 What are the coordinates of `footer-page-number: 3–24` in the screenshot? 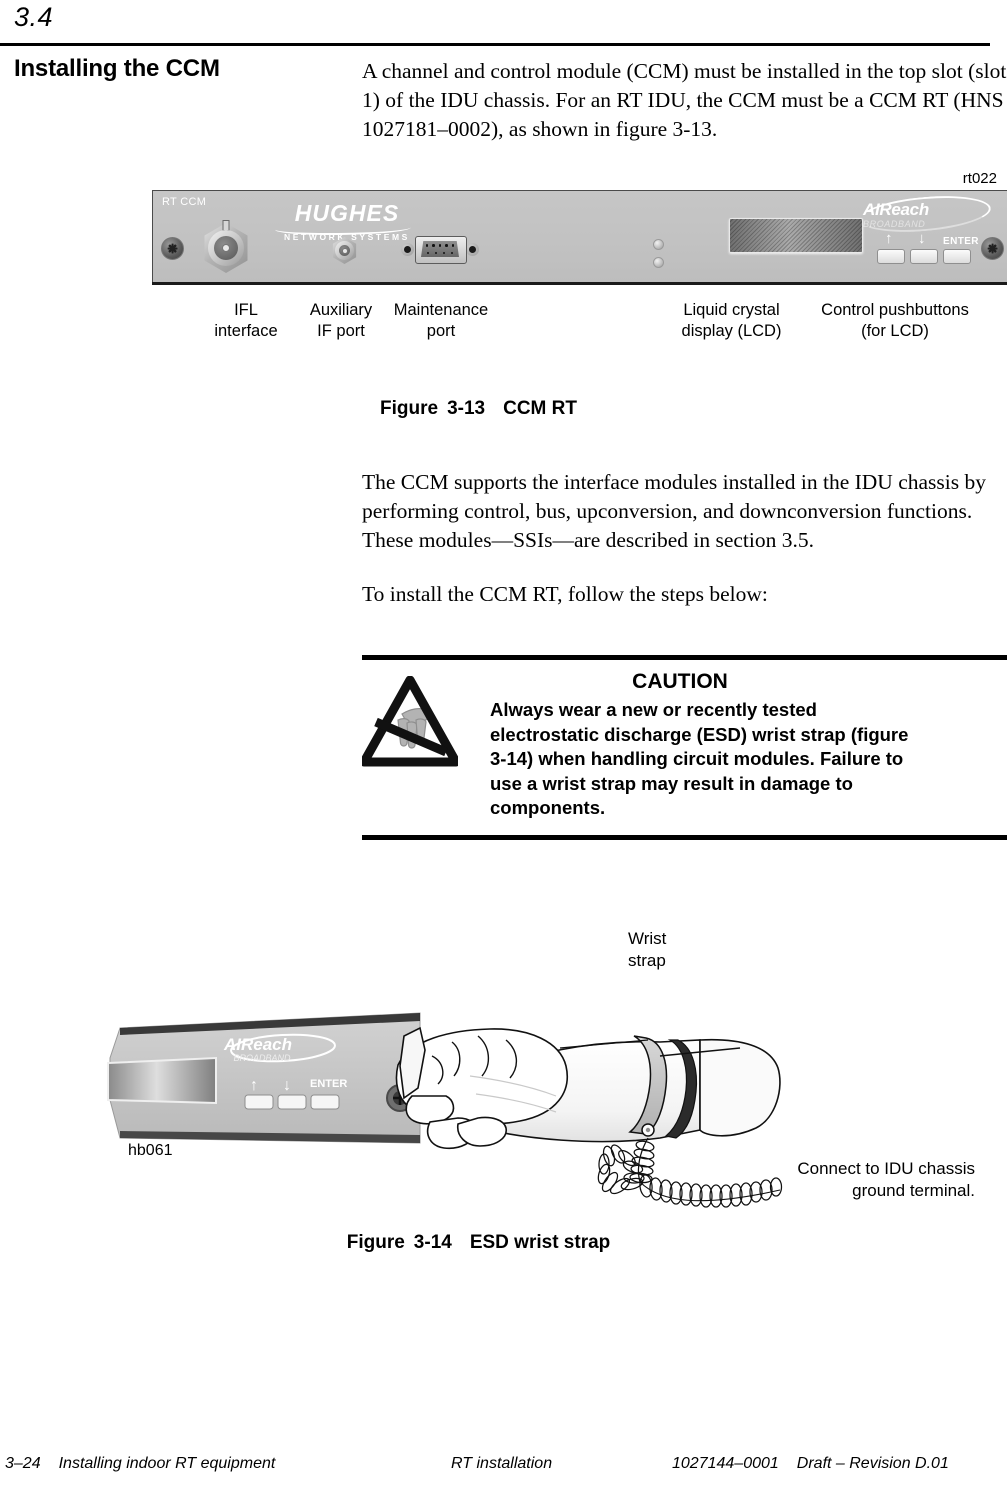 It's located at (23, 1463).